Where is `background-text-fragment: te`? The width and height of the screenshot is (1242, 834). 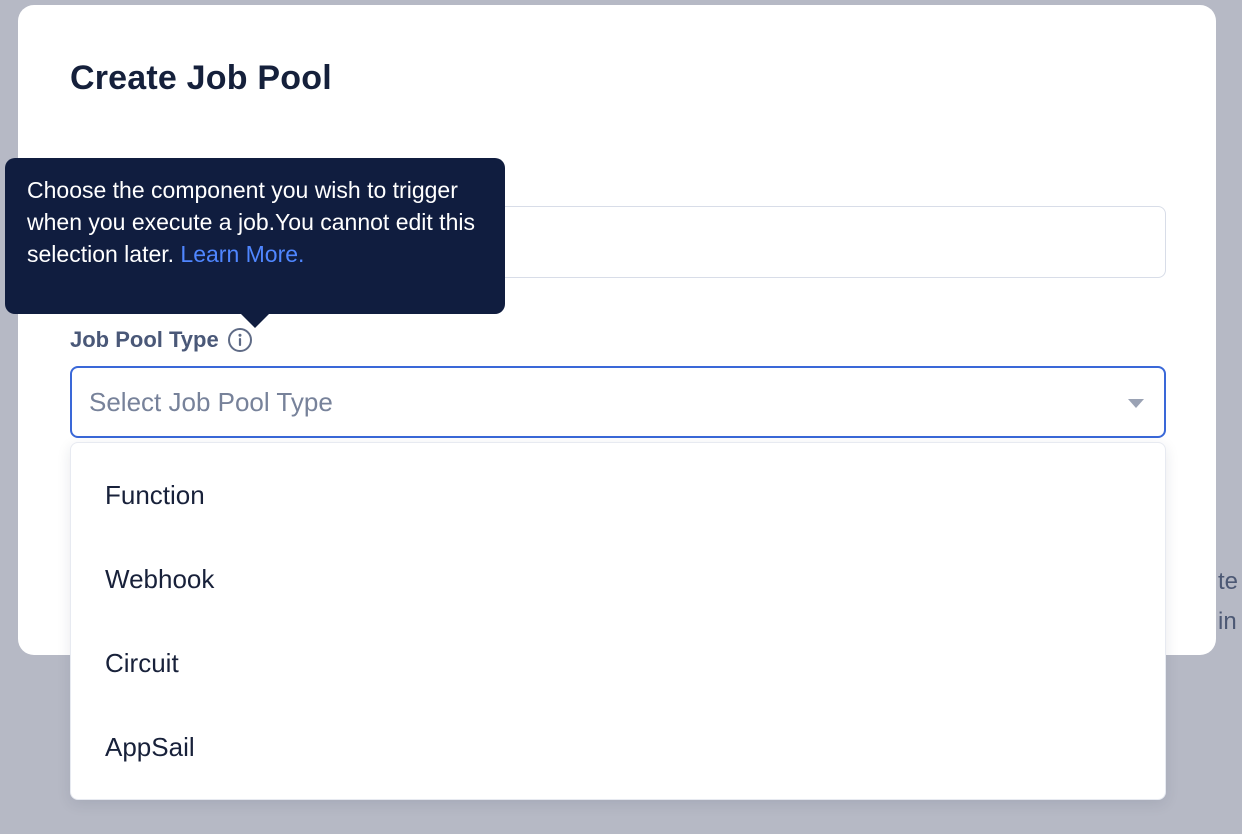
background-text-fragment: te is located at coordinates (1228, 581).